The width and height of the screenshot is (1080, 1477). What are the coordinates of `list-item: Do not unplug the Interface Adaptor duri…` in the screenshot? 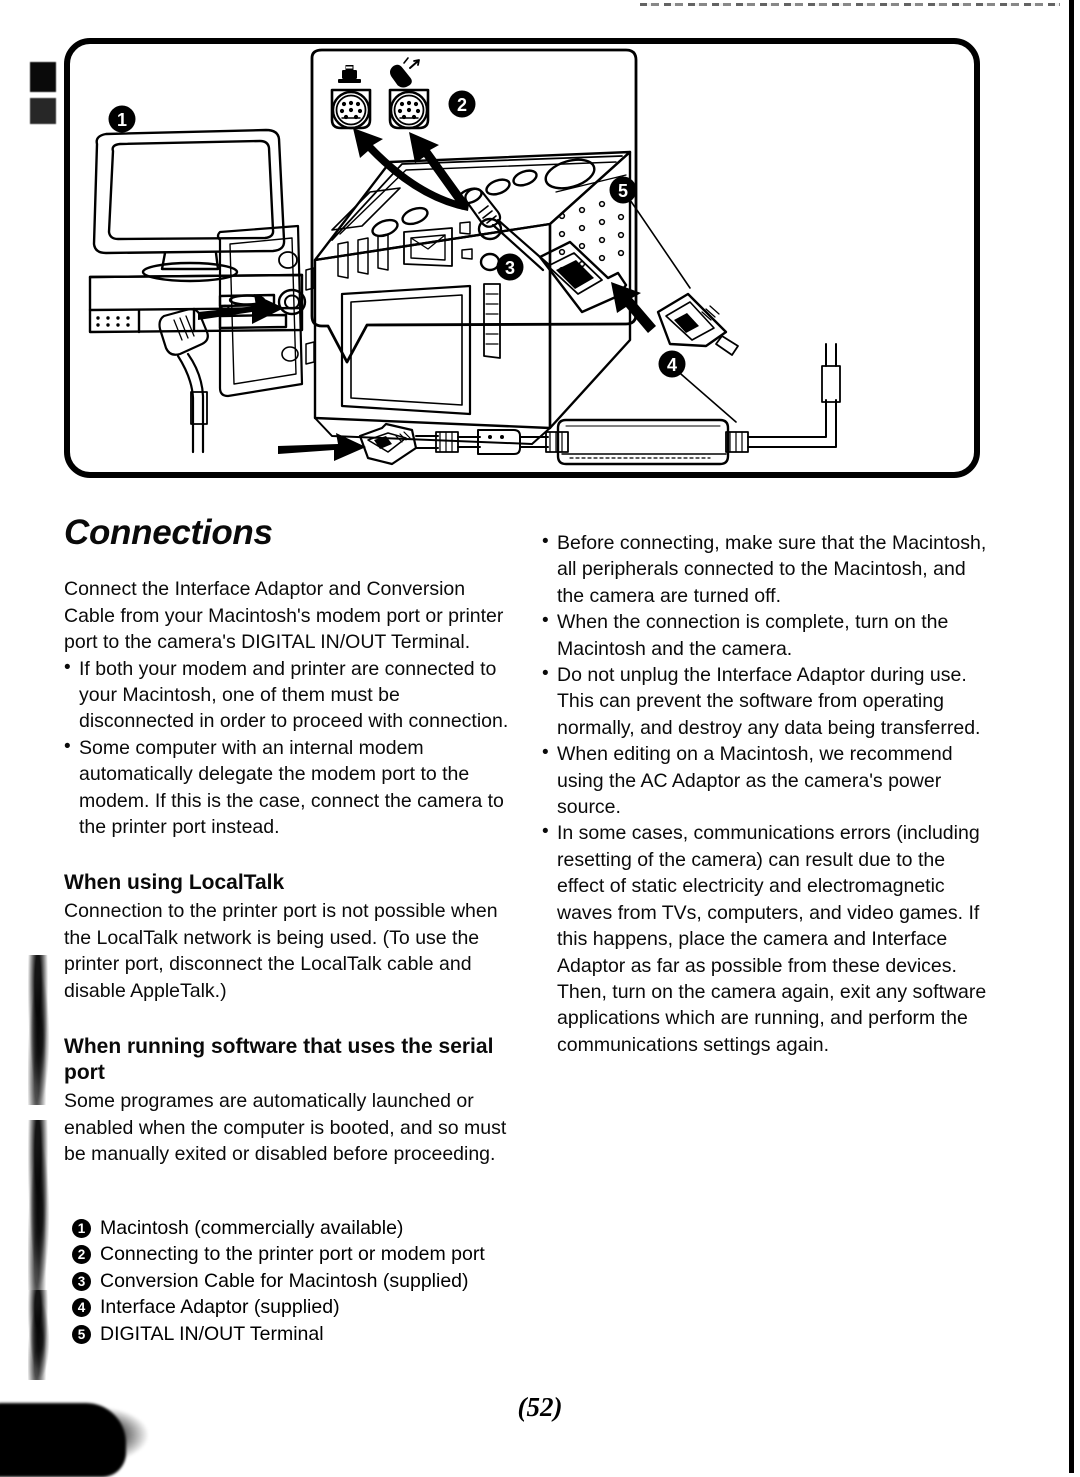 It's located at (766, 701).